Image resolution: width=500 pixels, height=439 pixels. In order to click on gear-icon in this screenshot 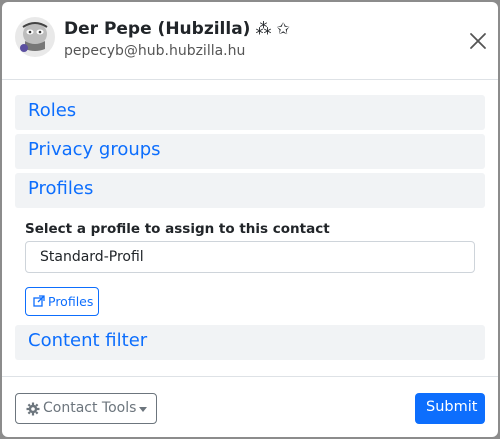, I will do `click(33, 409)`.